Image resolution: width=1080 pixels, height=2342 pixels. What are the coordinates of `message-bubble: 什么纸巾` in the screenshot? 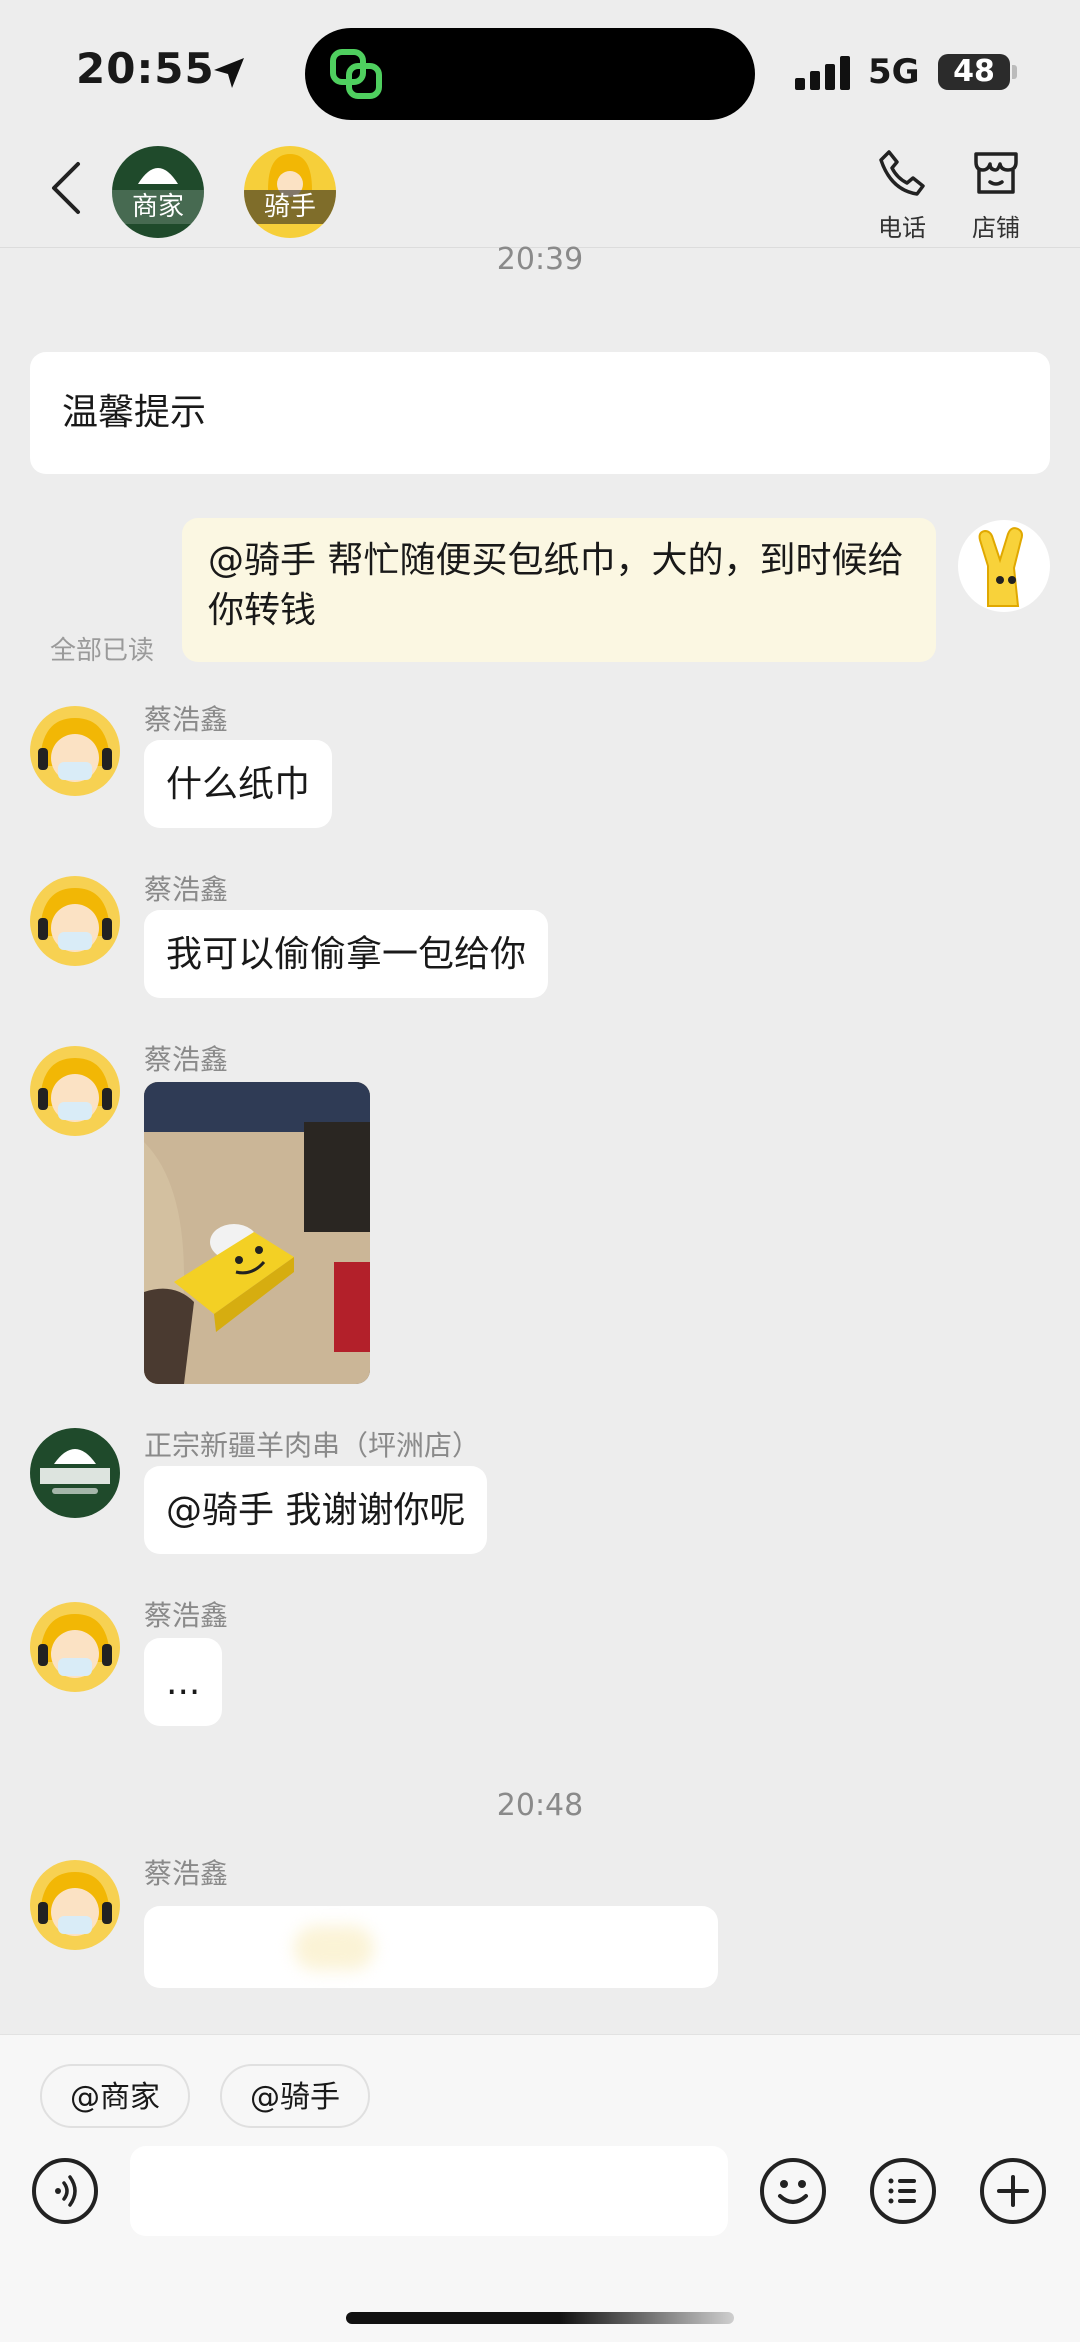 It's located at (238, 784).